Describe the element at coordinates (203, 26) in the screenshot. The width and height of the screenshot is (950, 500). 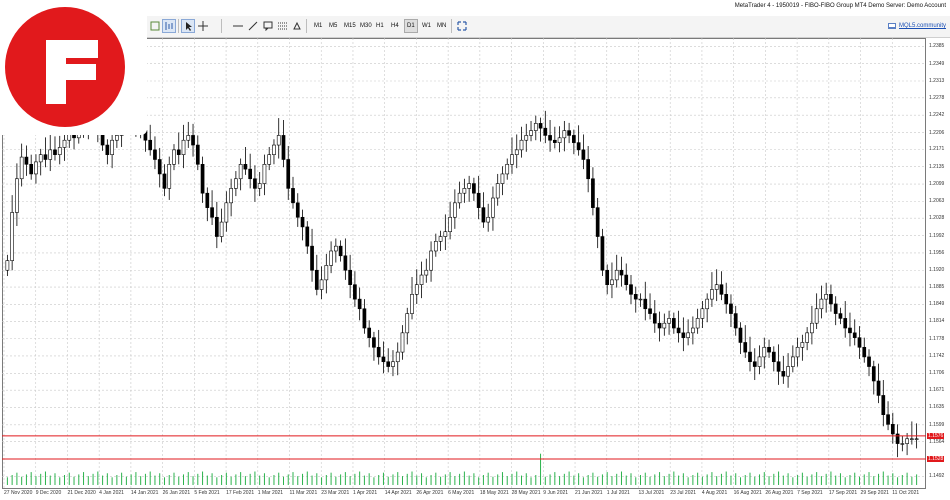
I see `crosshair-icon` at that location.